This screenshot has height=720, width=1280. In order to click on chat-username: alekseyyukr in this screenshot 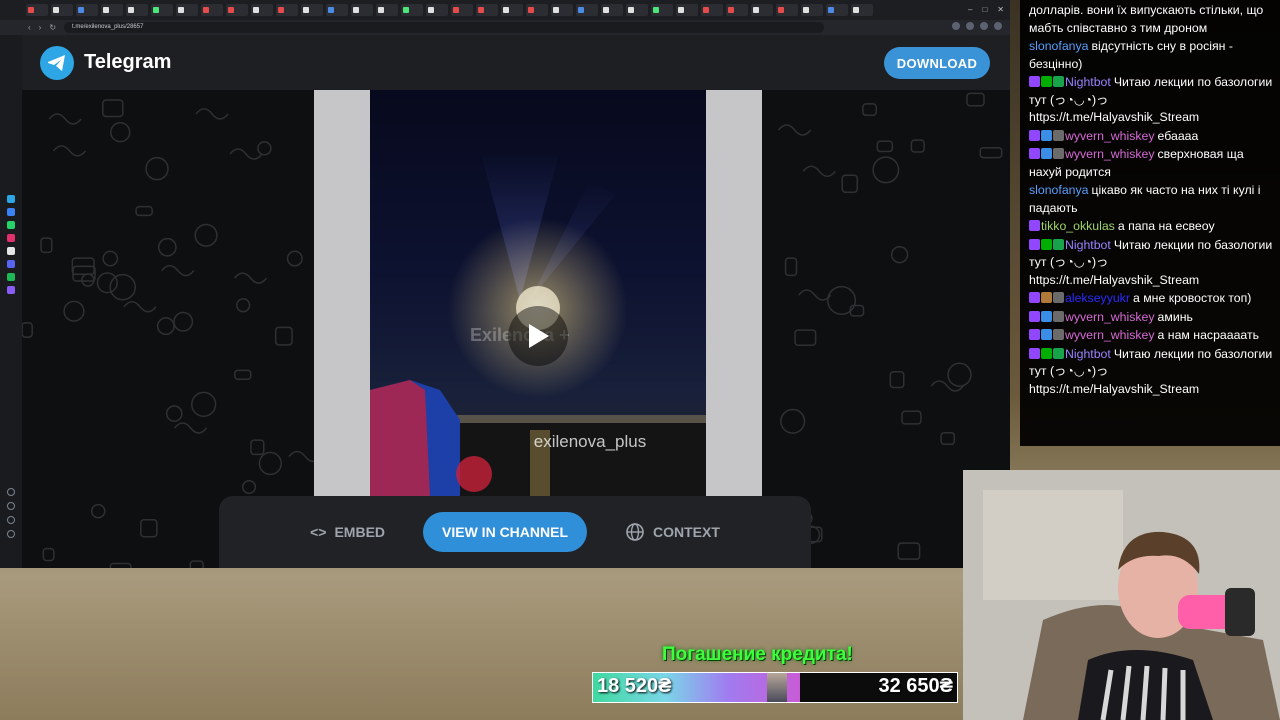, I will do `click(1097, 298)`.